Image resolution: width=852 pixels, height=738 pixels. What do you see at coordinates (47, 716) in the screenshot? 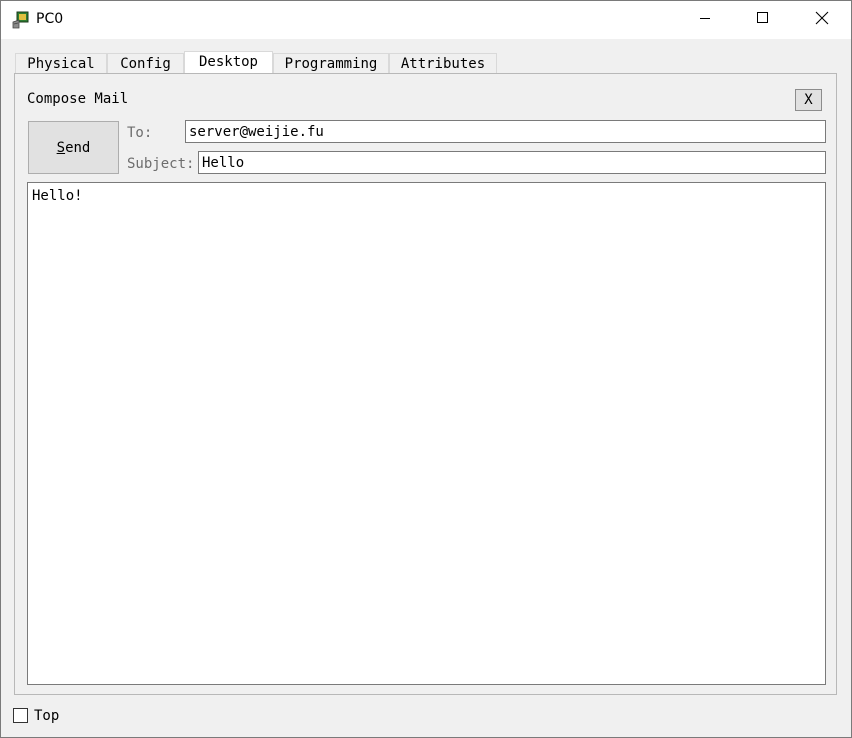
I see `top-checkbox-label: Top` at bounding box center [47, 716].